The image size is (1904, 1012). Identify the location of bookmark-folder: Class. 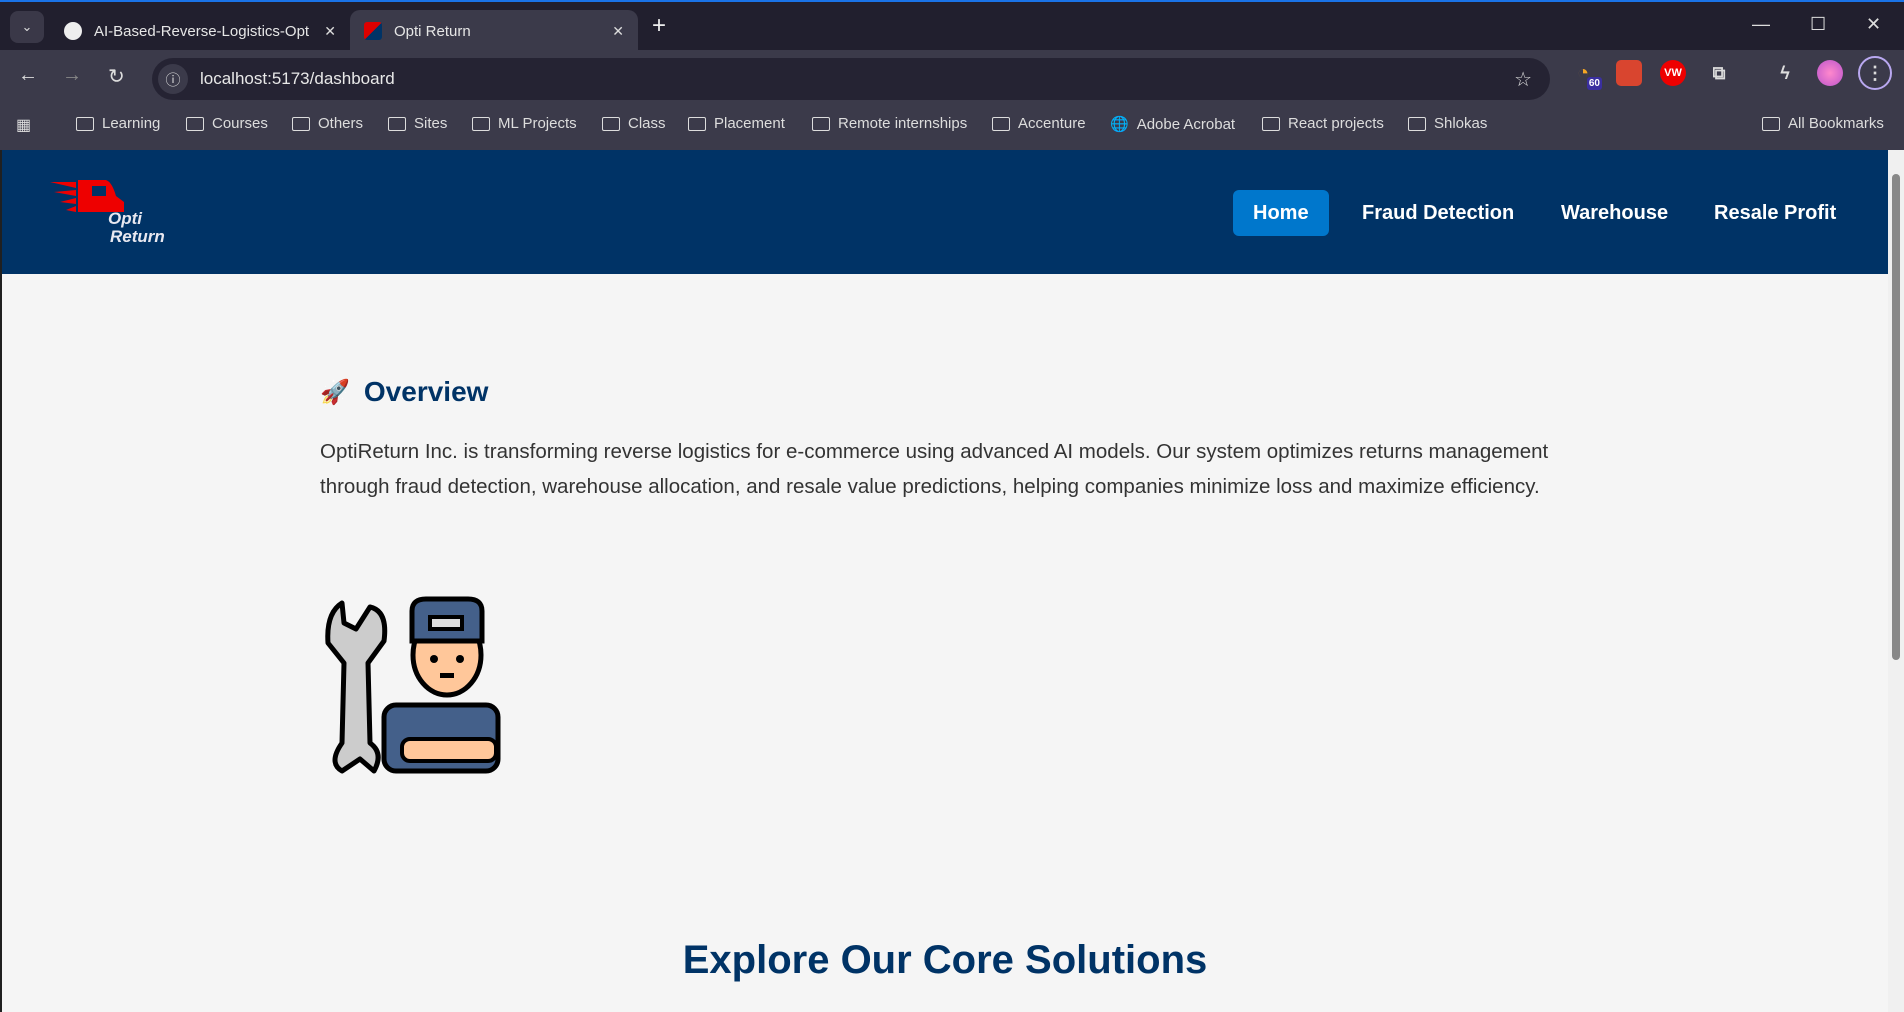
(634, 123).